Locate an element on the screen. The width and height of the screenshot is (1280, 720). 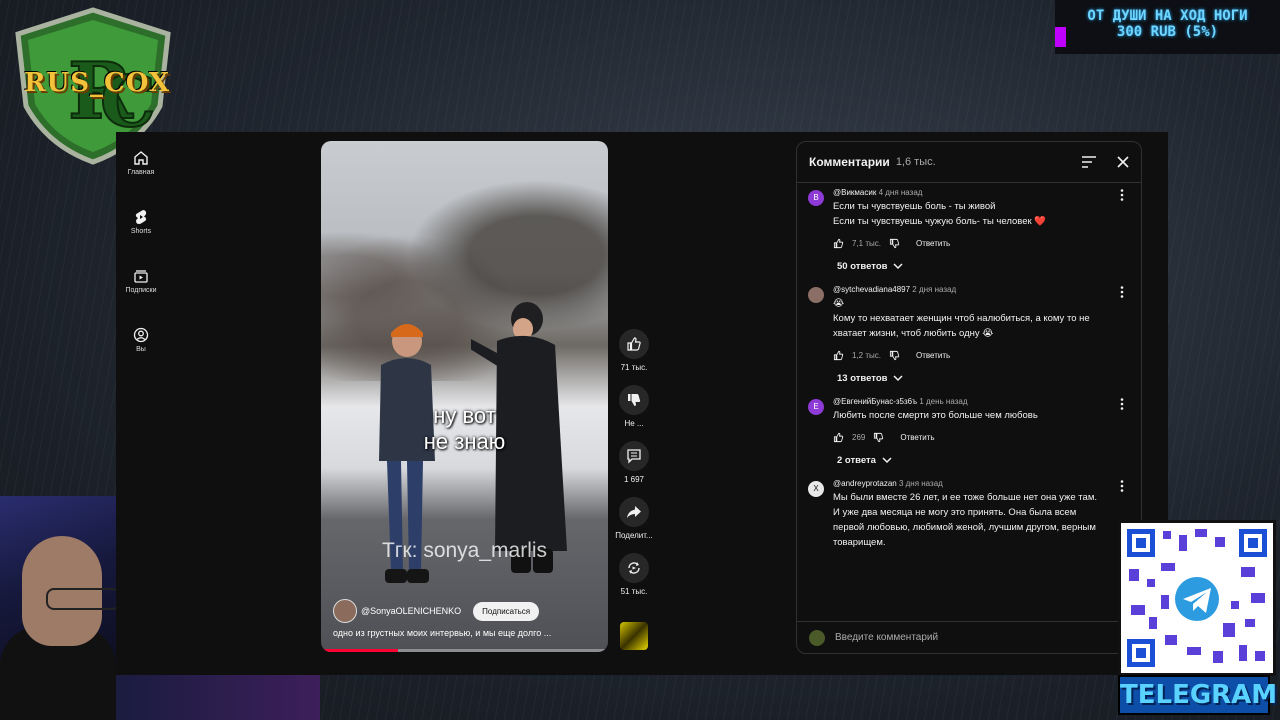
comment-text-line: Если ты чувствуешь боль - ты живой is located at coordinates (914, 206).